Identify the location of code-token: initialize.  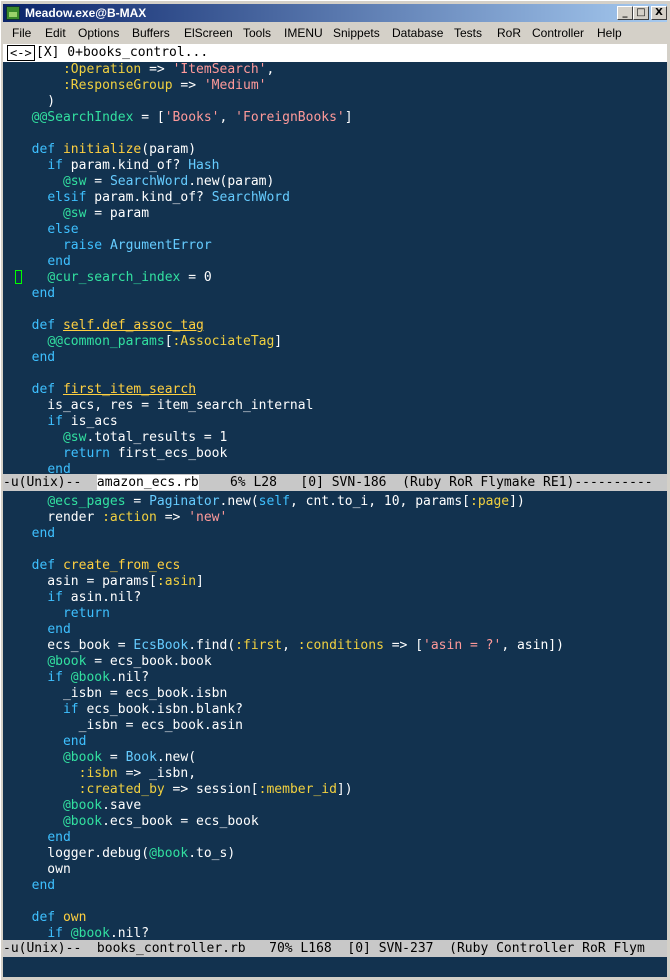
(102, 149).